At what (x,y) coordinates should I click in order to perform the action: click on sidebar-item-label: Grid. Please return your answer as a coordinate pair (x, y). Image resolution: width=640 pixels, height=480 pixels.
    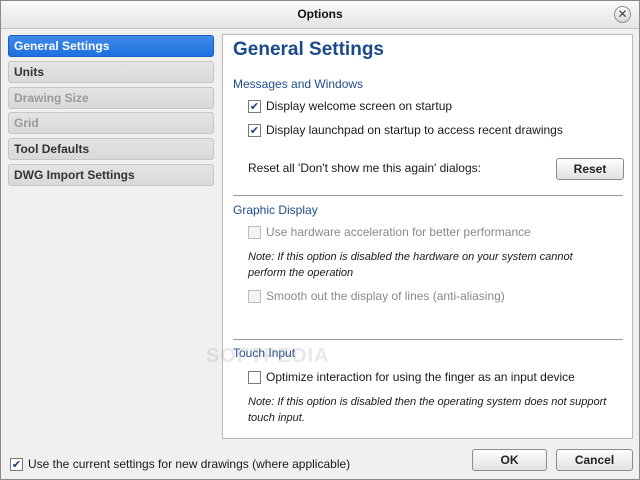
    Looking at the image, I should click on (26, 123).